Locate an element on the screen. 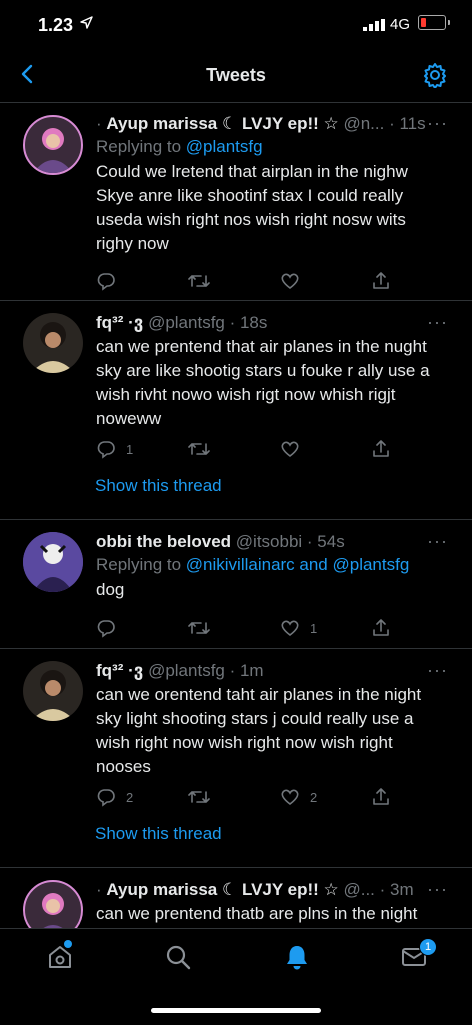 This screenshot has height=1025, width=472. like-count: 1 is located at coordinates (314, 628).